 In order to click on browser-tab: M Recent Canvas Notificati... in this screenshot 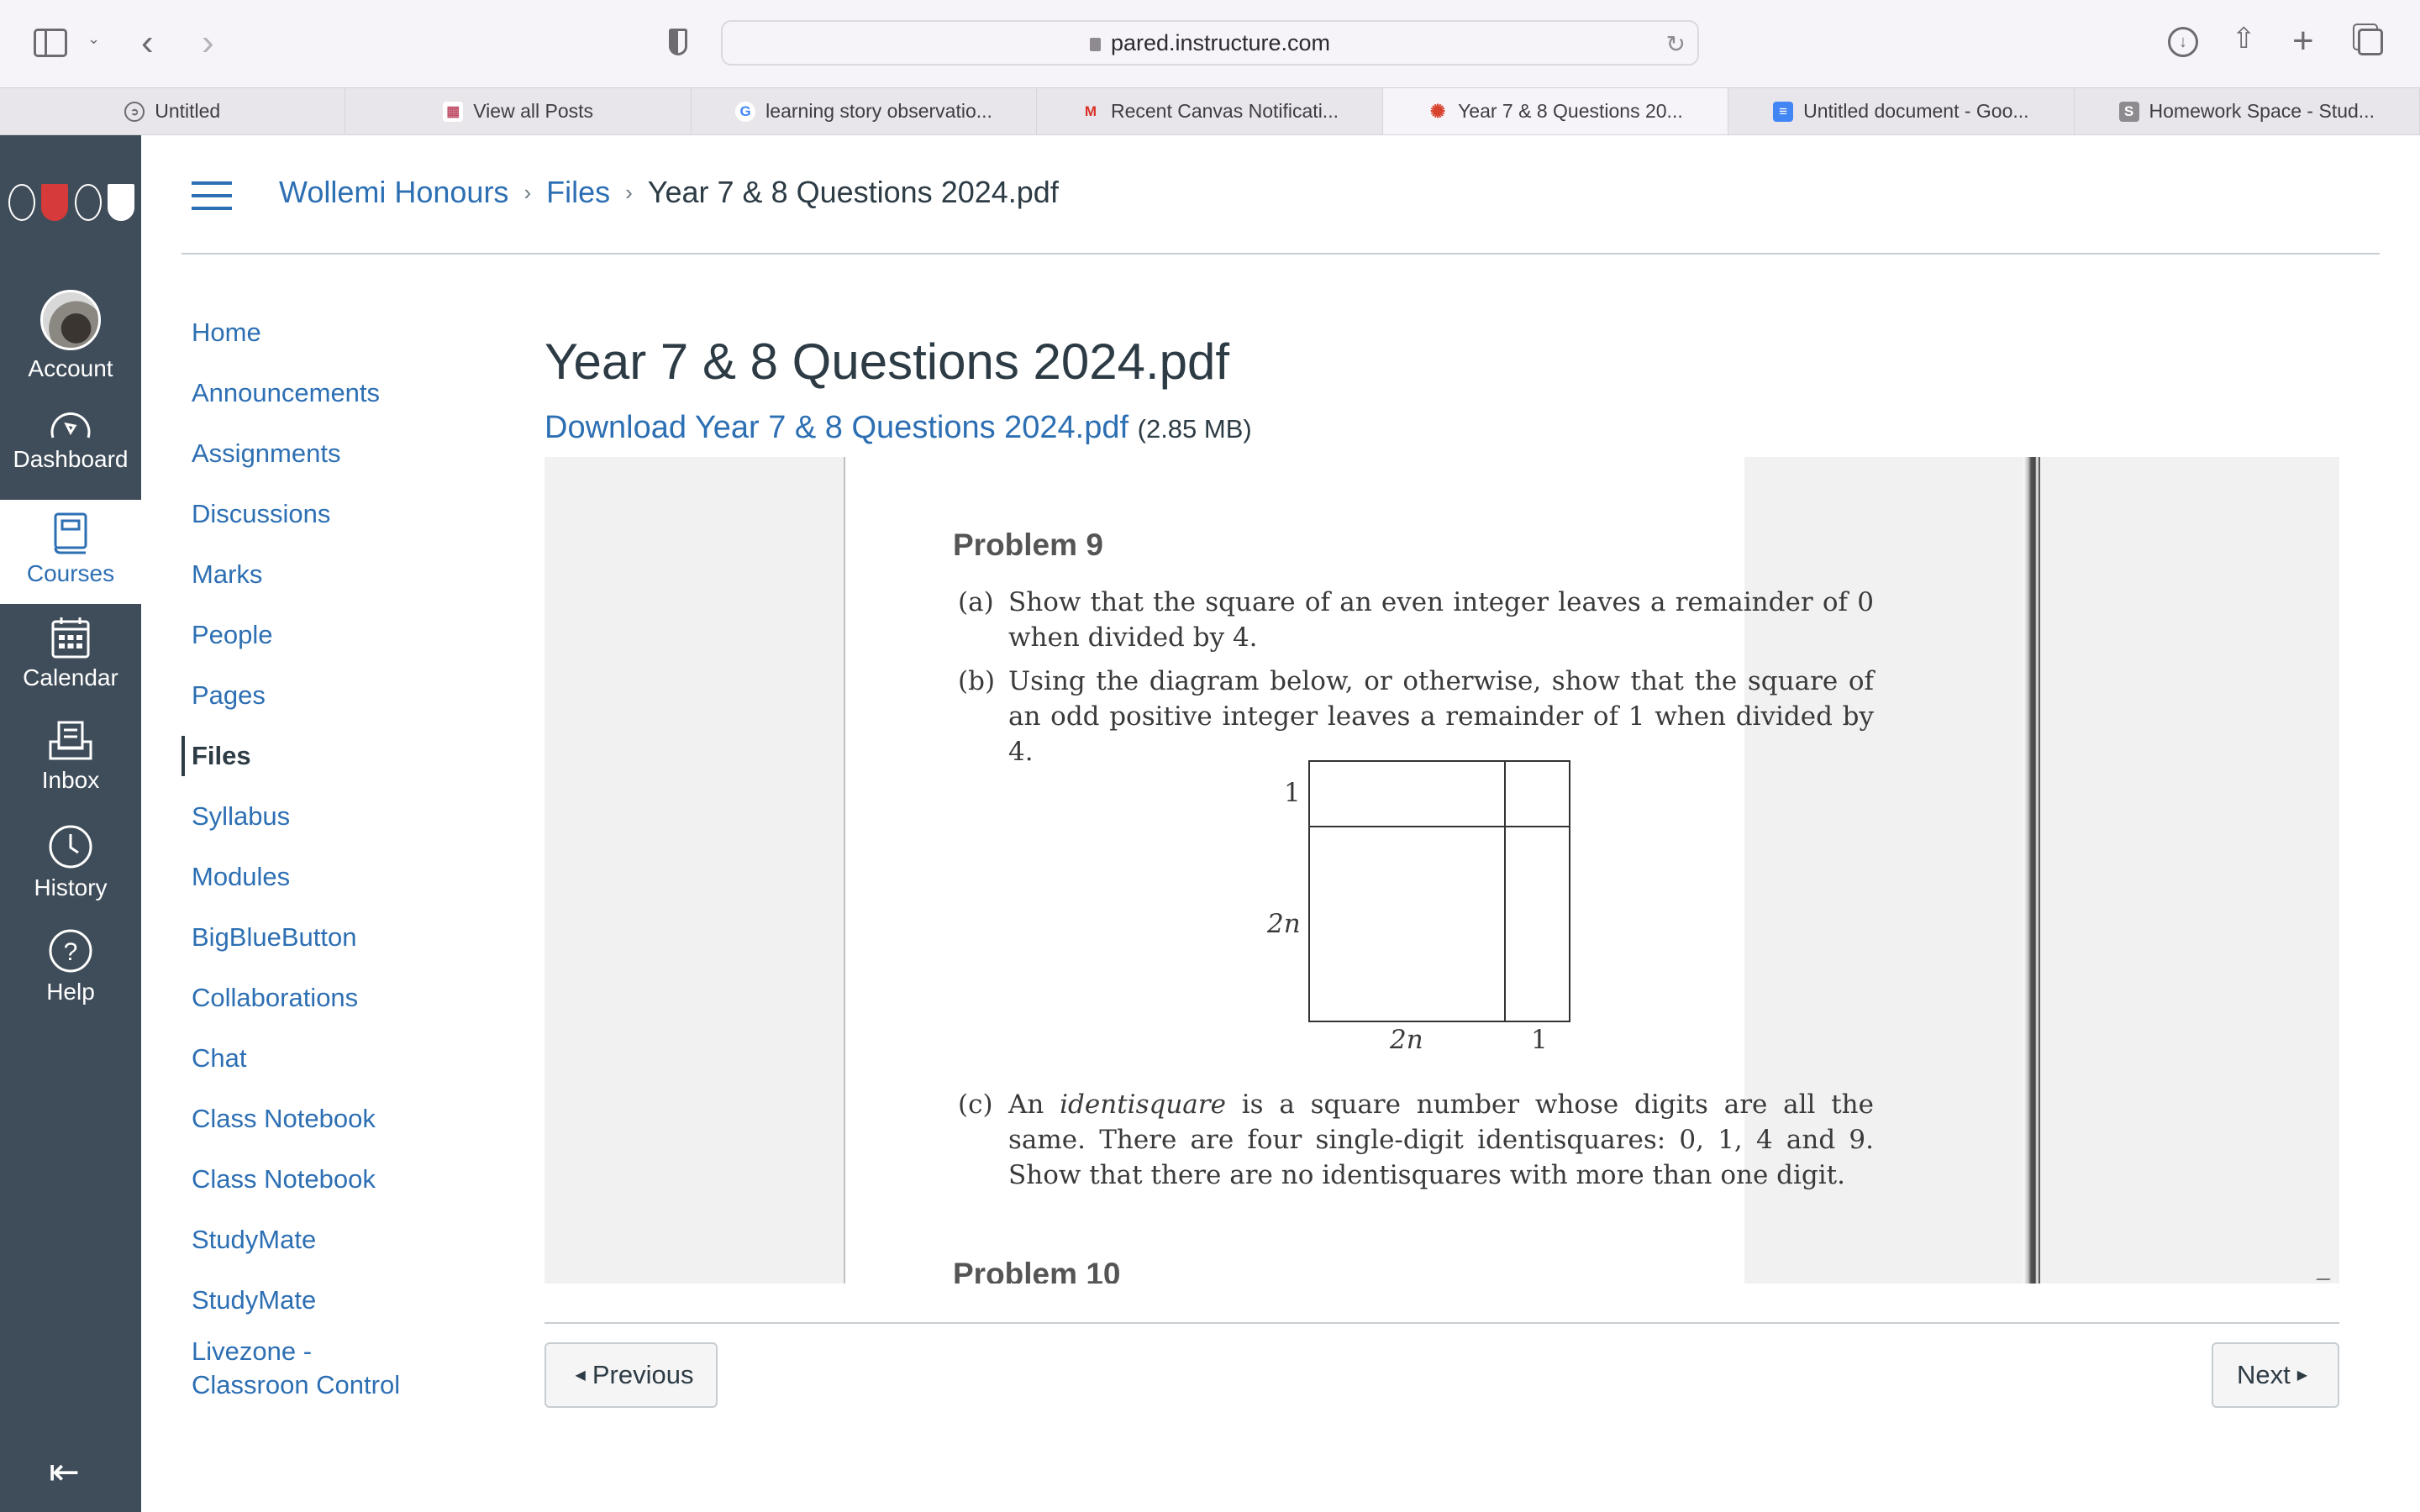, I will do `click(1210, 111)`.